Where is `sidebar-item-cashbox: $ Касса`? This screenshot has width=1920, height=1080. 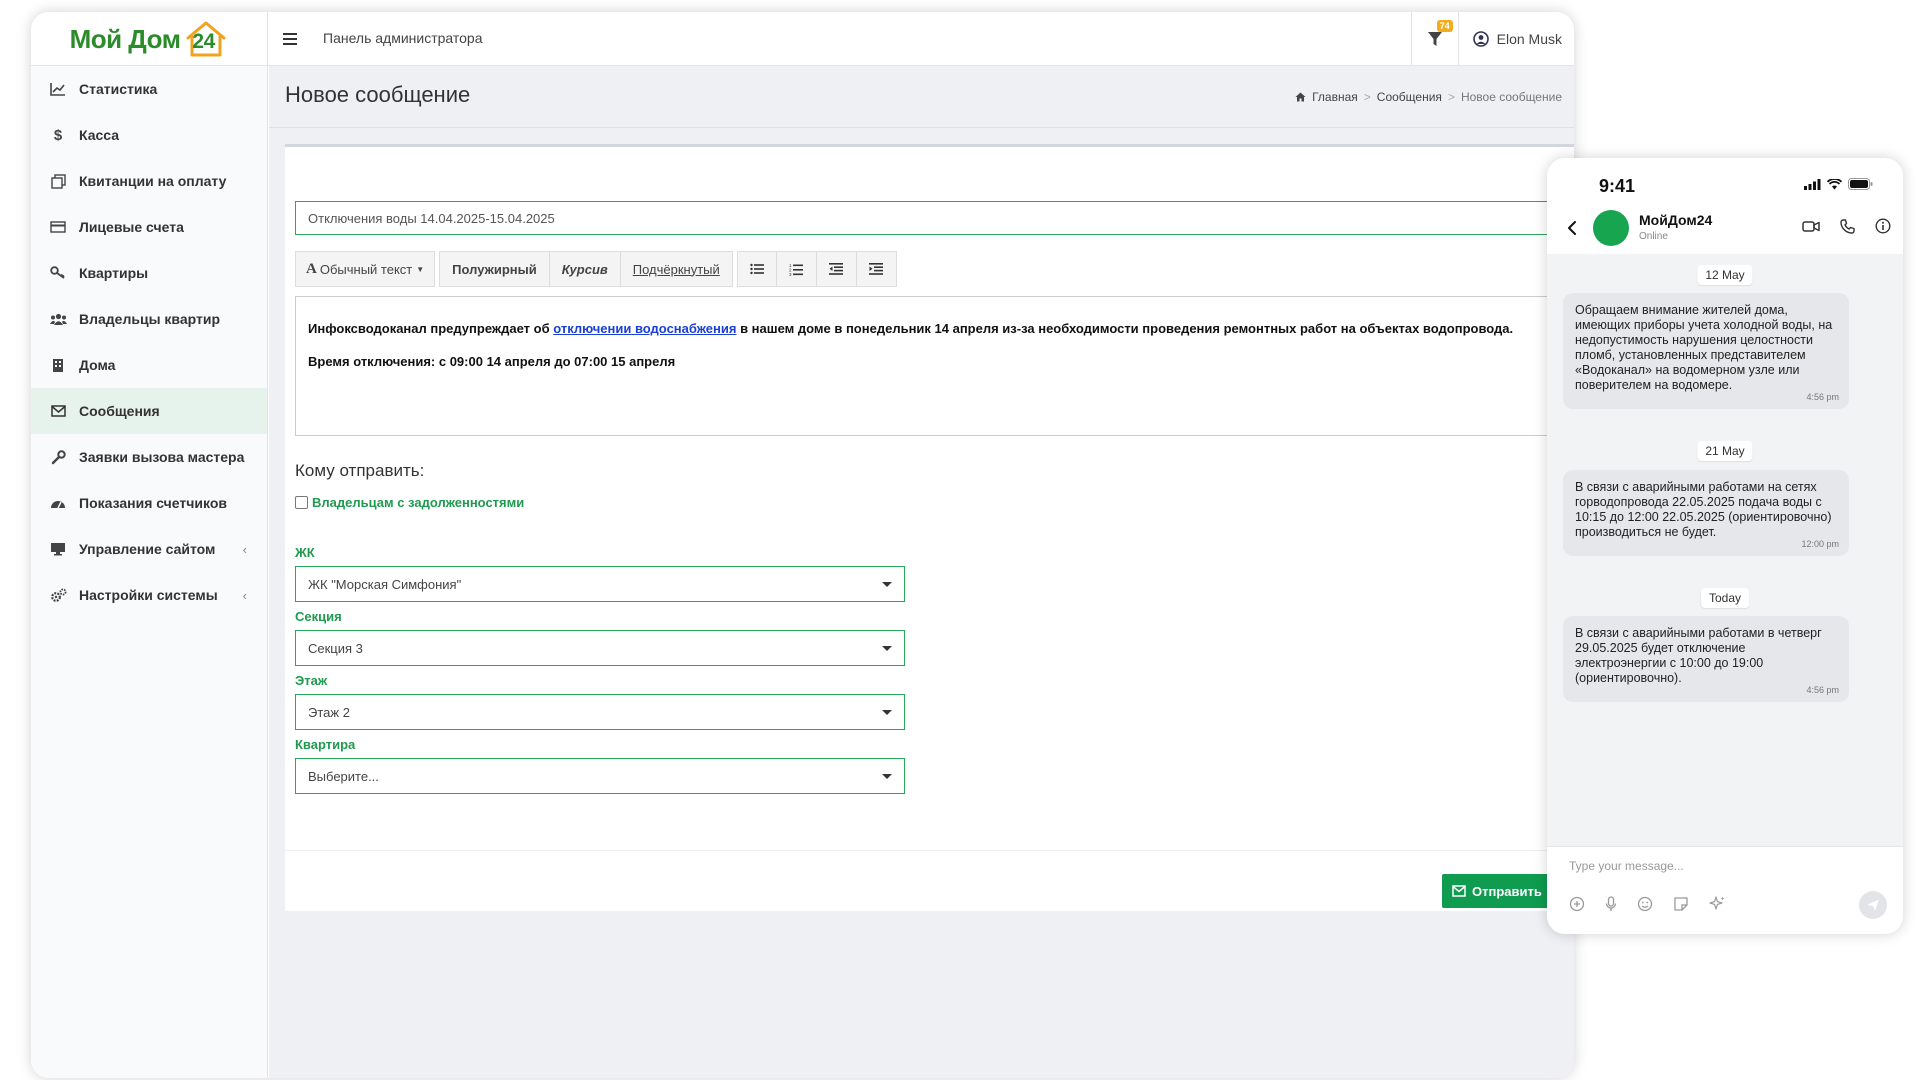
sidebar-item-cashbox: $ Касса is located at coordinates (149, 135).